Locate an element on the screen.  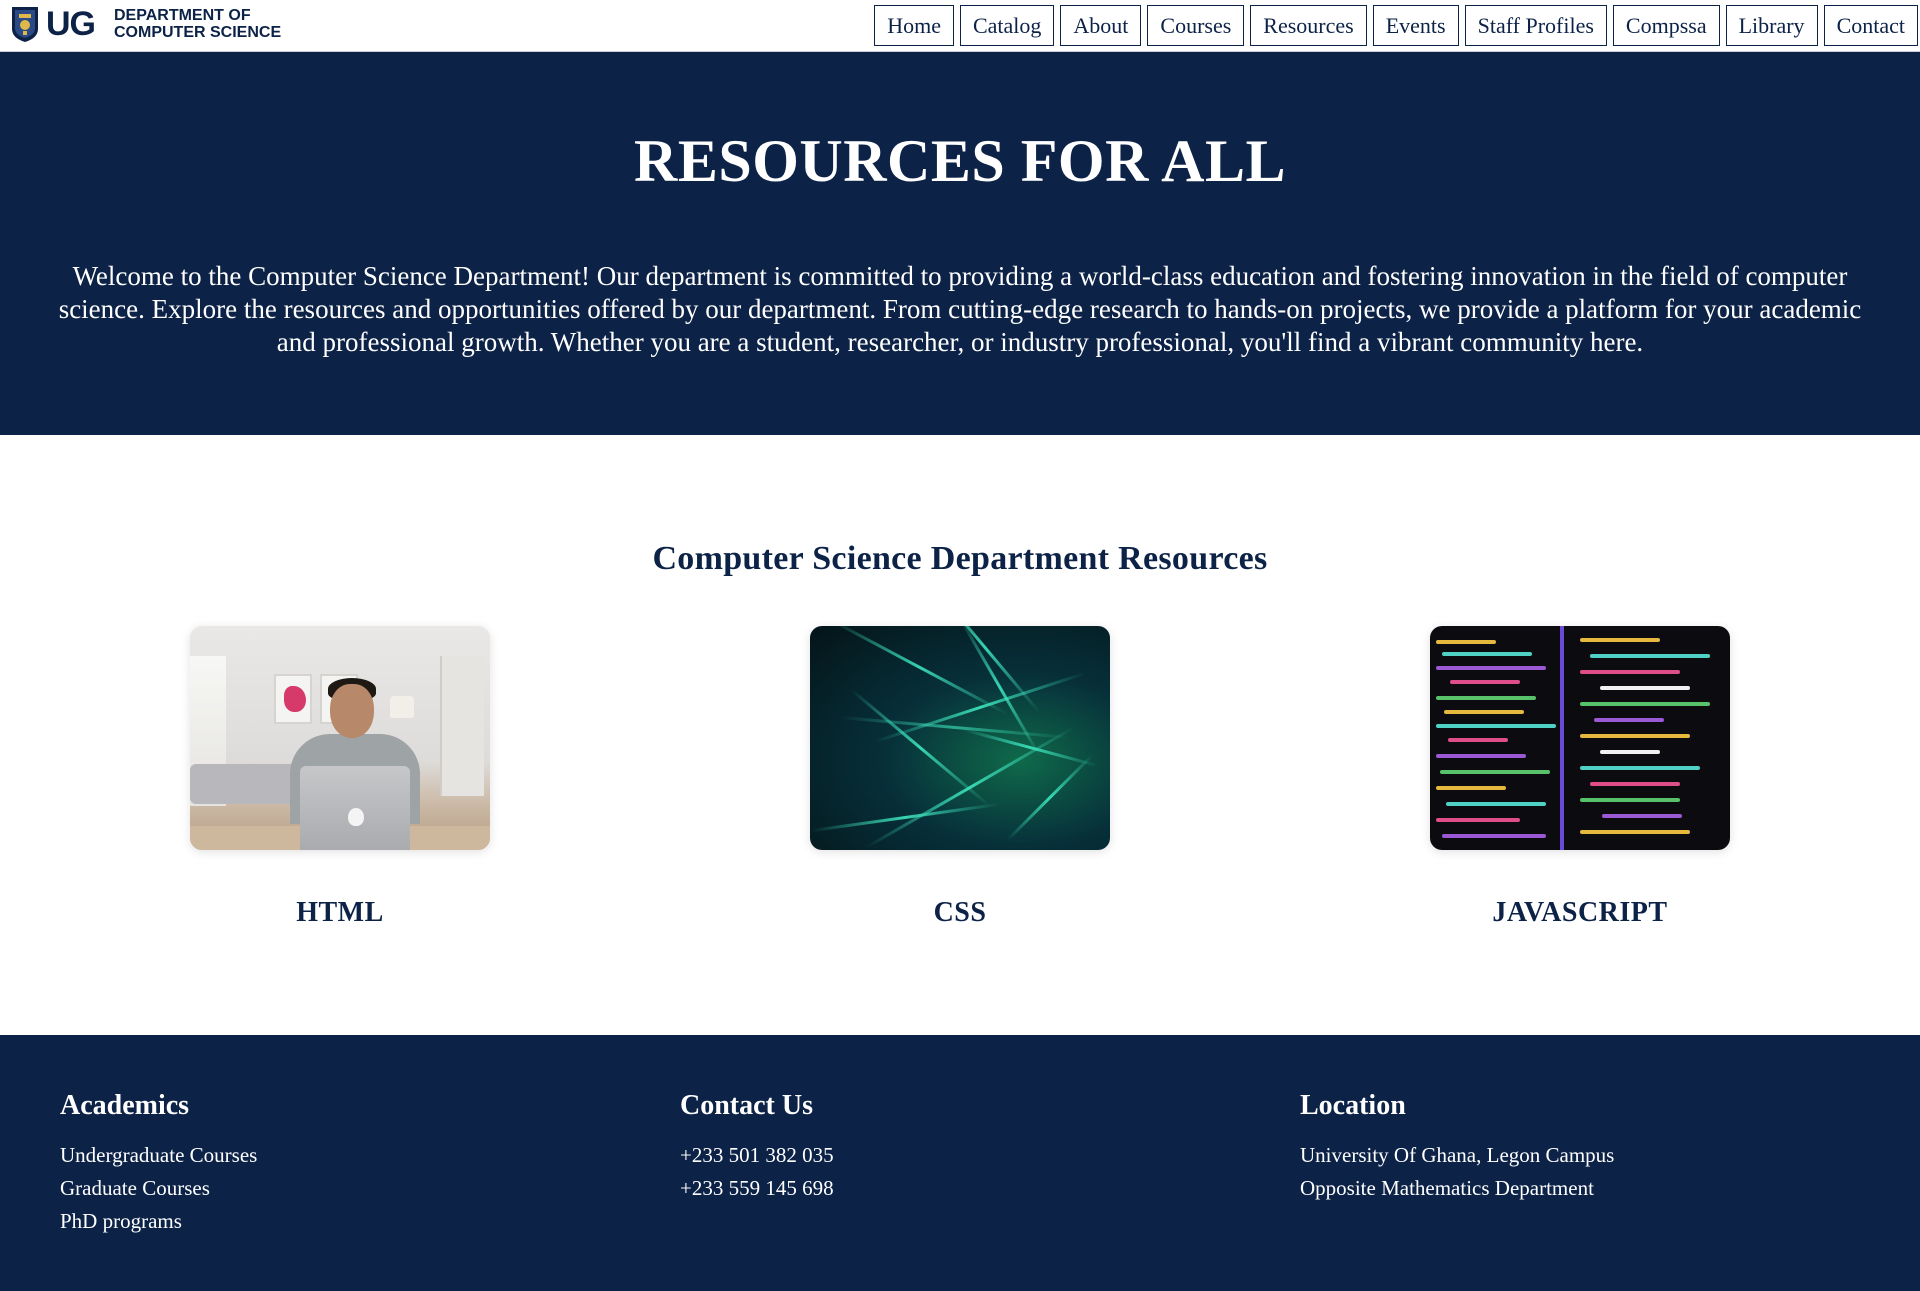
resource-card-css: CSS is located at coordinates (960, 777).